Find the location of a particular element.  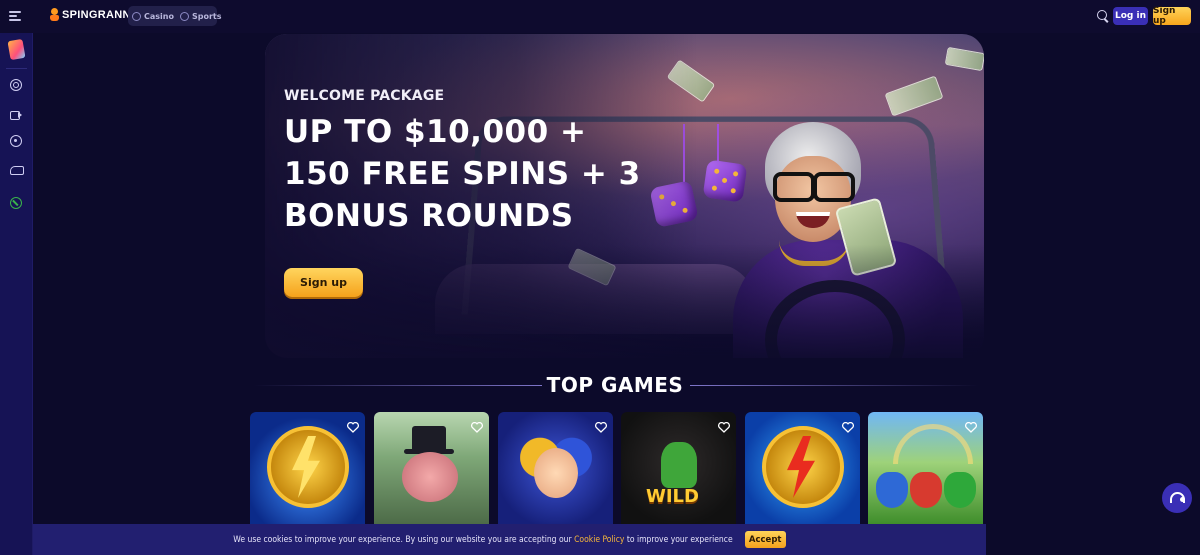

mode-switch: Casino Sports is located at coordinates (174, 16).